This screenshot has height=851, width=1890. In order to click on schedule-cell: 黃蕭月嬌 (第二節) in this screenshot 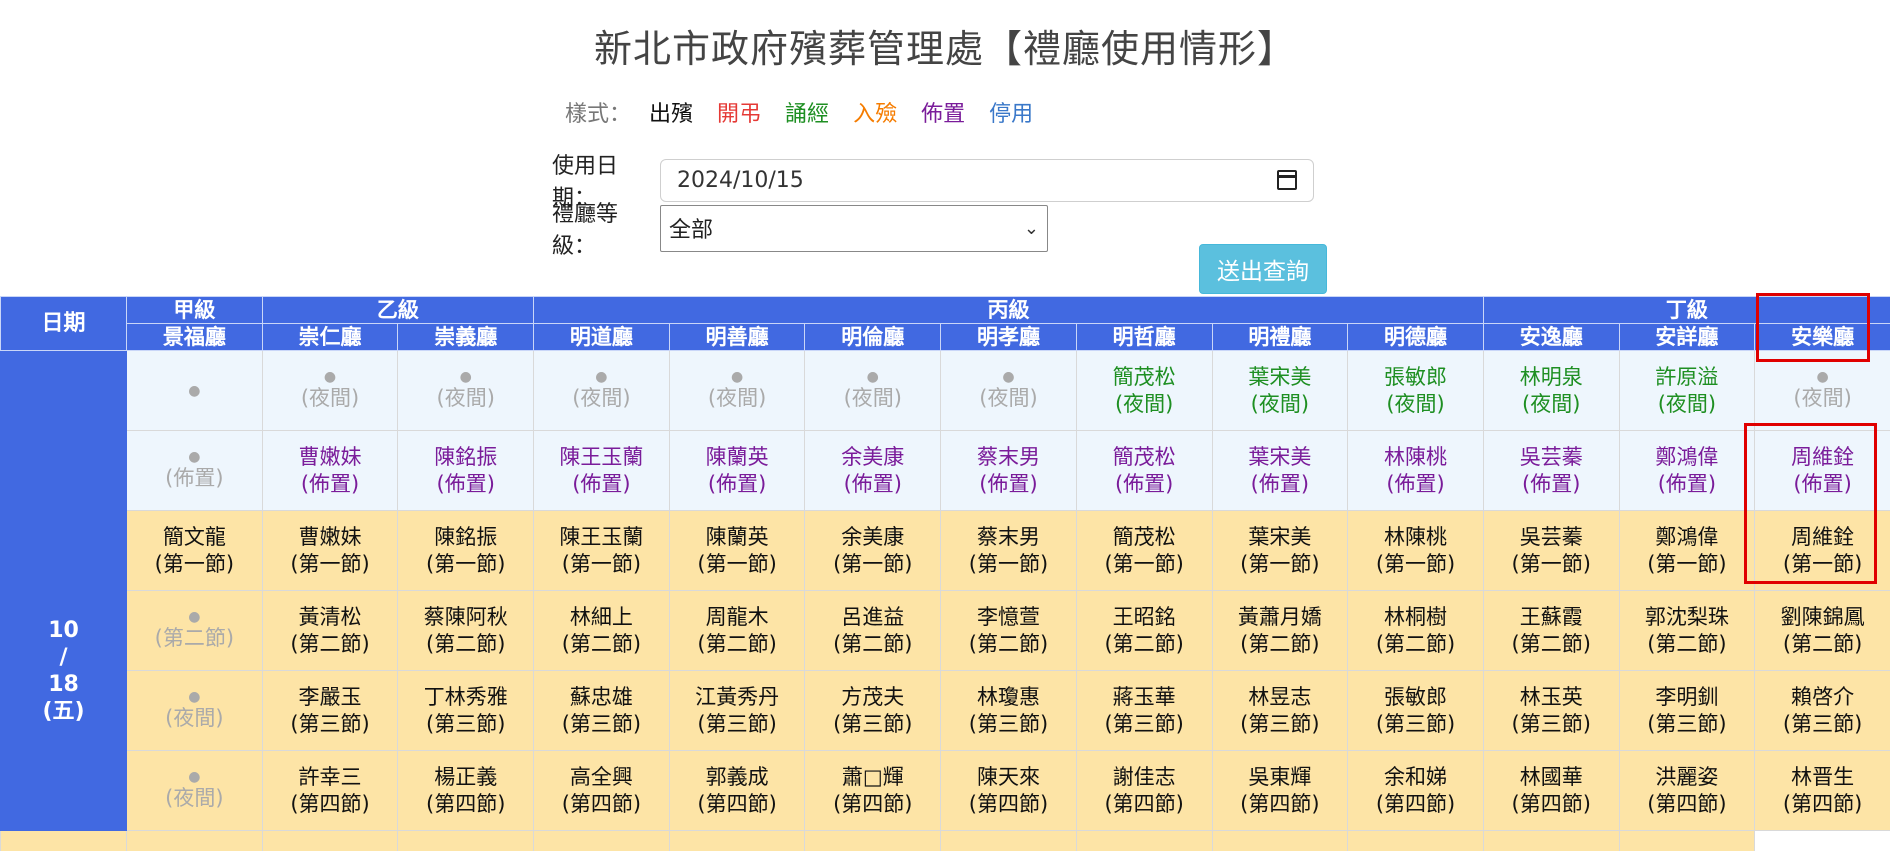, I will do `click(1280, 630)`.